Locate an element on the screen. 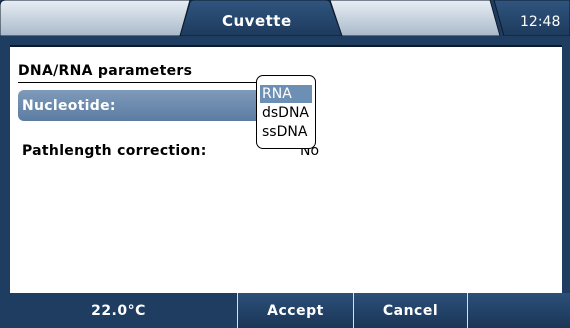 The height and width of the screenshot is (328, 570). empty-softkey is located at coordinates (518, 310).